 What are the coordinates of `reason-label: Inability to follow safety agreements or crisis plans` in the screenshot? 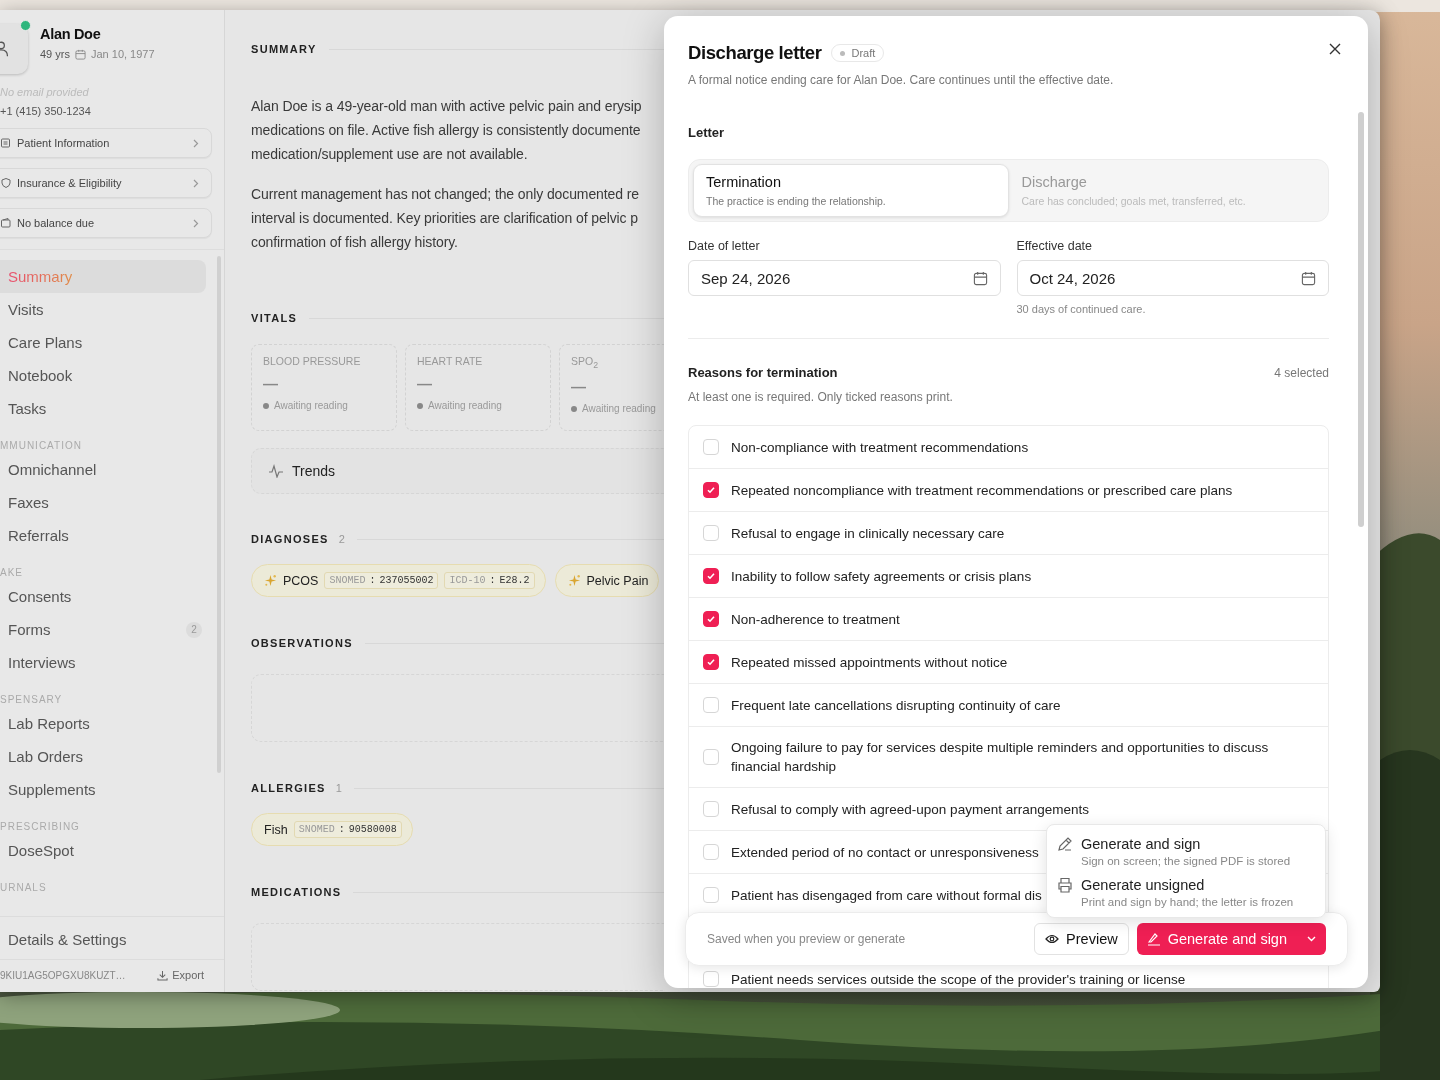 It's located at (881, 576).